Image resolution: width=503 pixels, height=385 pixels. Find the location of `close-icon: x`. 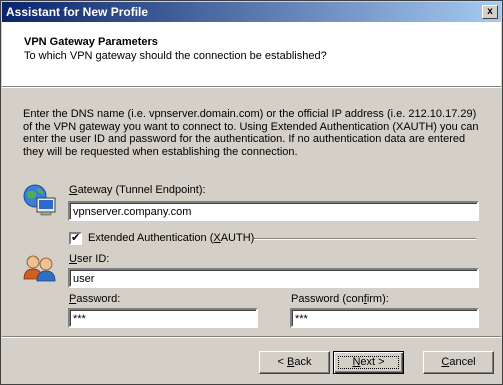

close-icon: x is located at coordinates (490, 12).